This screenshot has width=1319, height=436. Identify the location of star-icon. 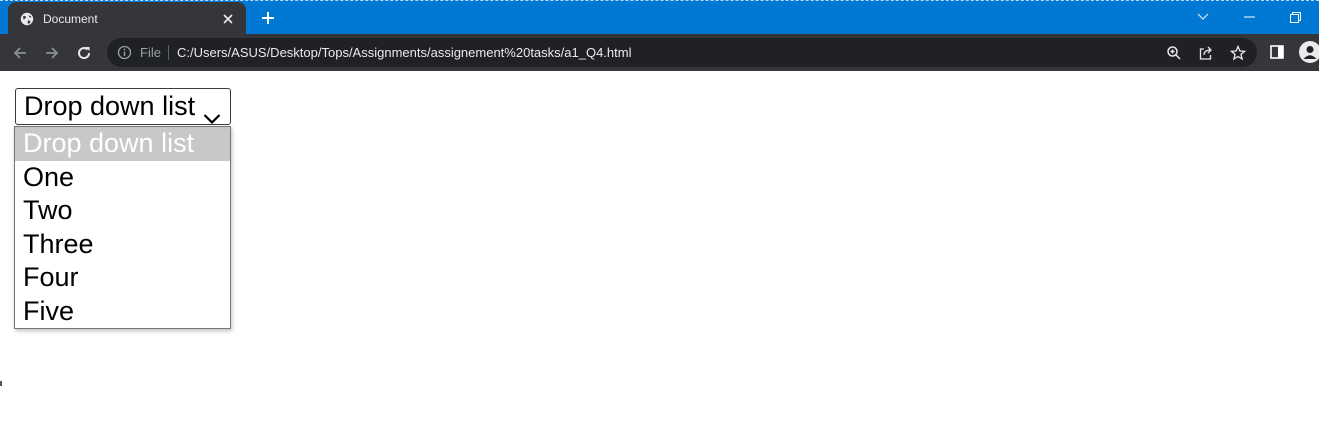
(1238, 53).